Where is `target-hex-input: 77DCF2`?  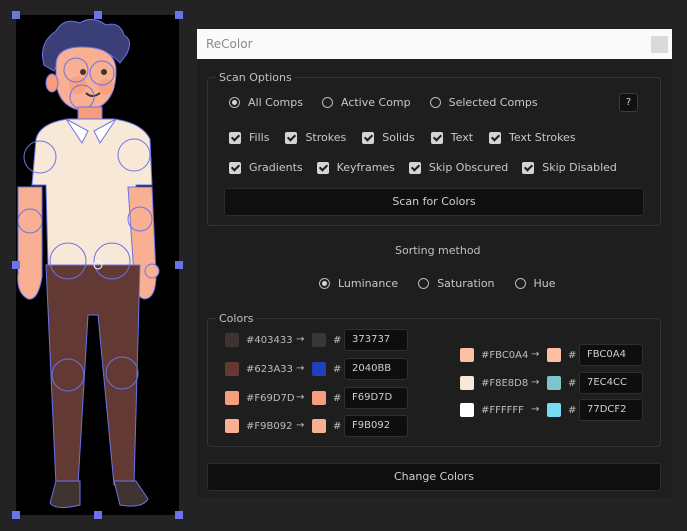
target-hex-input: 77DCF2 is located at coordinates (611, 410).